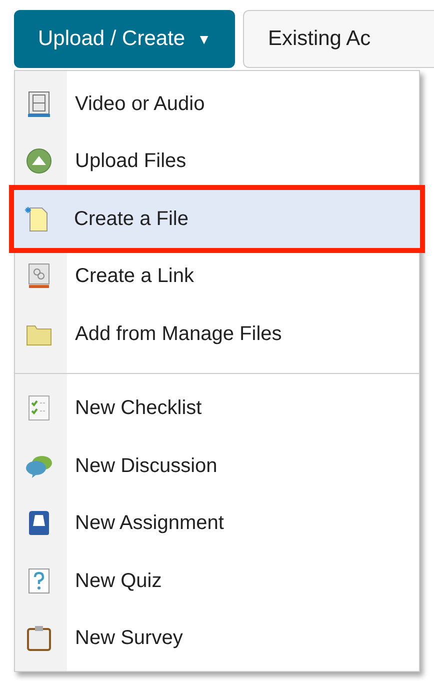  I want to click on menu-item: New Assignment, so click(217, 523).